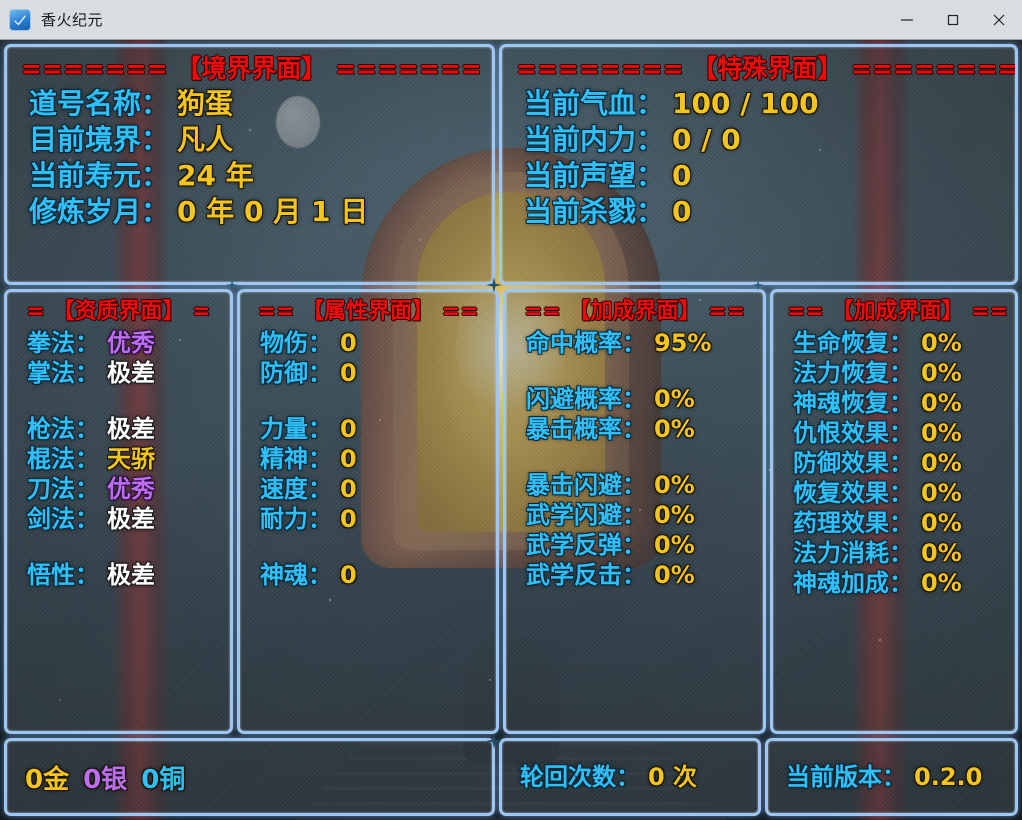  I want to click on stat-row: 仇恨效果： 0%, so click(897, 433).